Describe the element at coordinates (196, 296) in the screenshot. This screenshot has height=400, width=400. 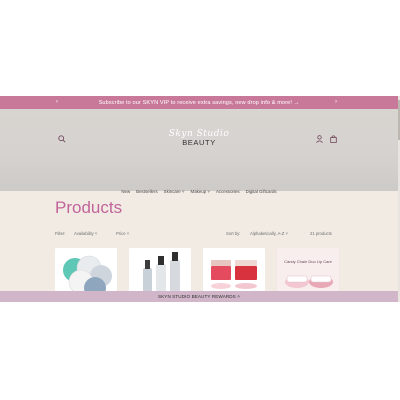
I see `rewards-text: SKYN STUDIO BEAUTY REWARDS` at that location.